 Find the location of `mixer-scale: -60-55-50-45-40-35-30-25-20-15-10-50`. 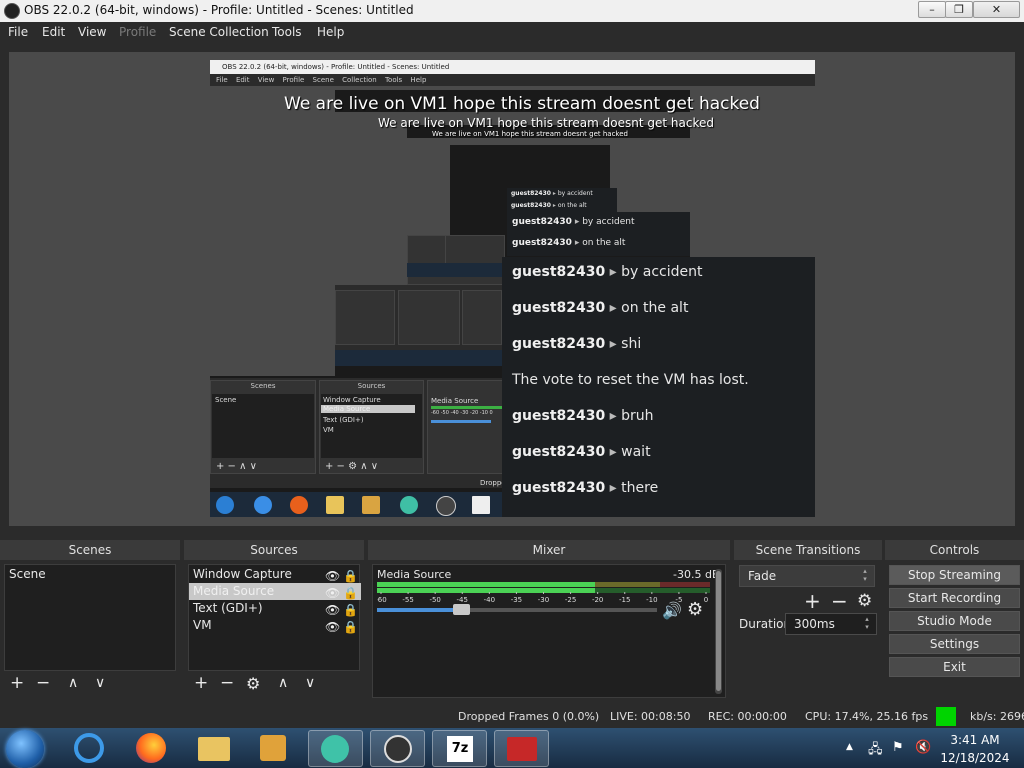

mixer-scale: -60-55-50-45-40-35-30-25-20-15-10-50 is located at coordinates (542, 598).